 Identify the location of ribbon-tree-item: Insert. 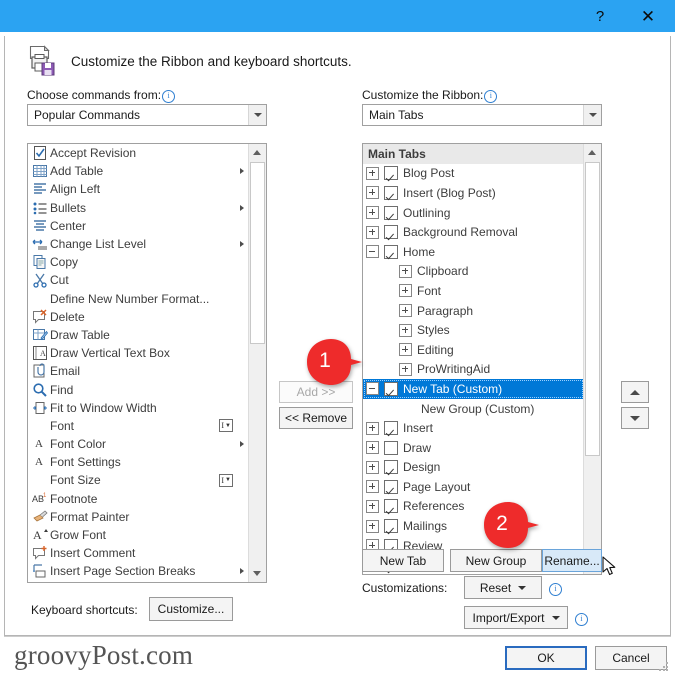
(473, 428).